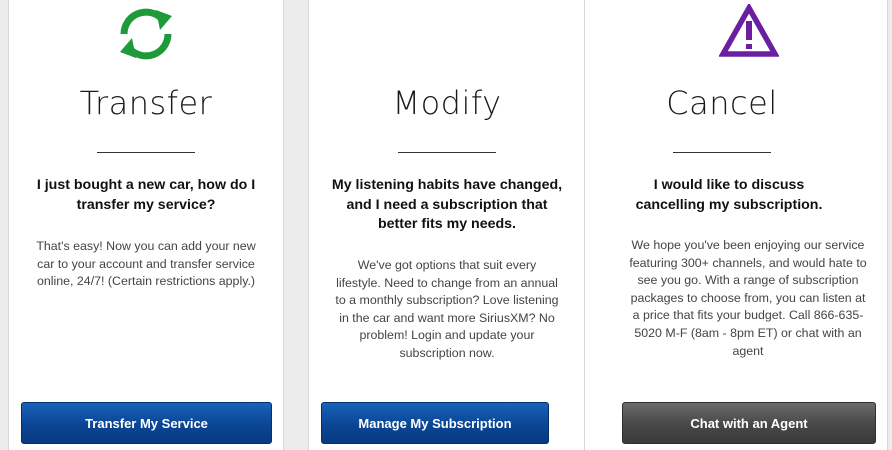  What do you see at coordinates (722, 103) in the screenshot?
I see `card-title: Cancel` at bounding box center [722, 103].